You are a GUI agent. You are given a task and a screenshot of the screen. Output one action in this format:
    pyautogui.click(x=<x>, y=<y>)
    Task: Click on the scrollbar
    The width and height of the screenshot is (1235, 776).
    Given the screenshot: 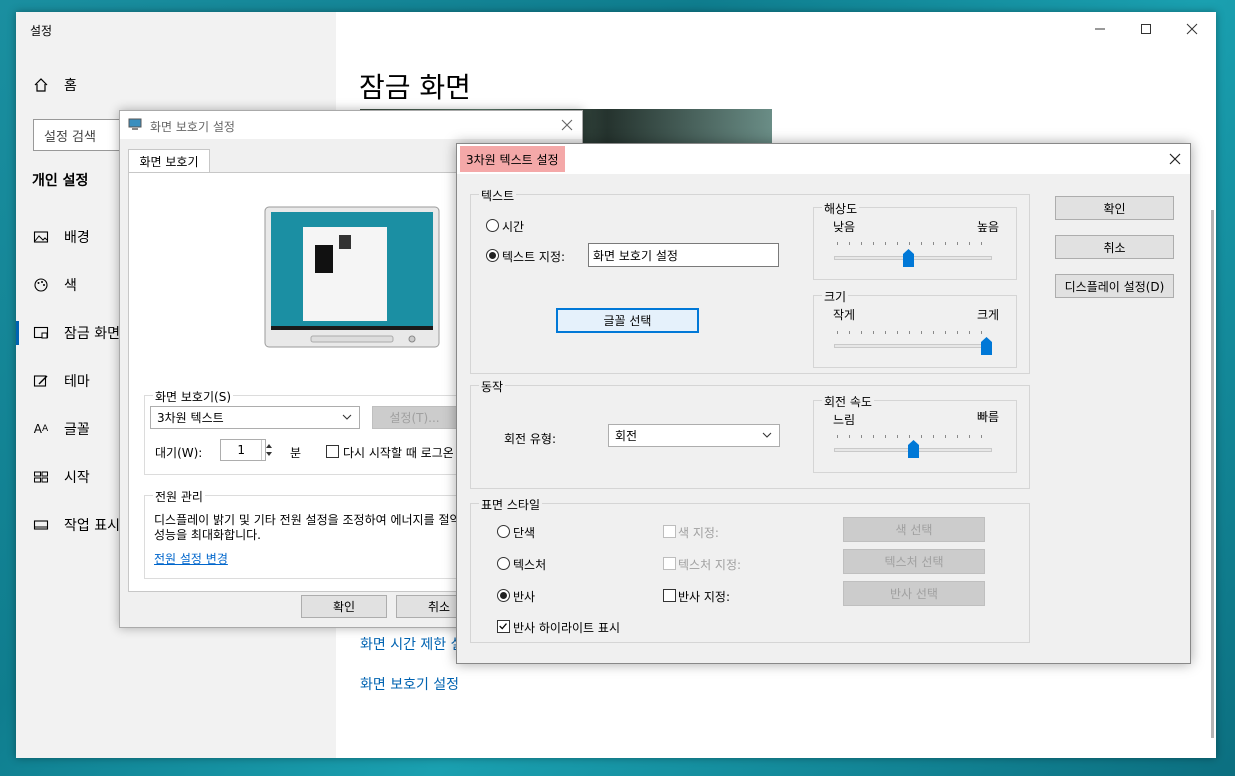 What is the action you would take?
    pyautogui.click(x=1212, y=474)
    